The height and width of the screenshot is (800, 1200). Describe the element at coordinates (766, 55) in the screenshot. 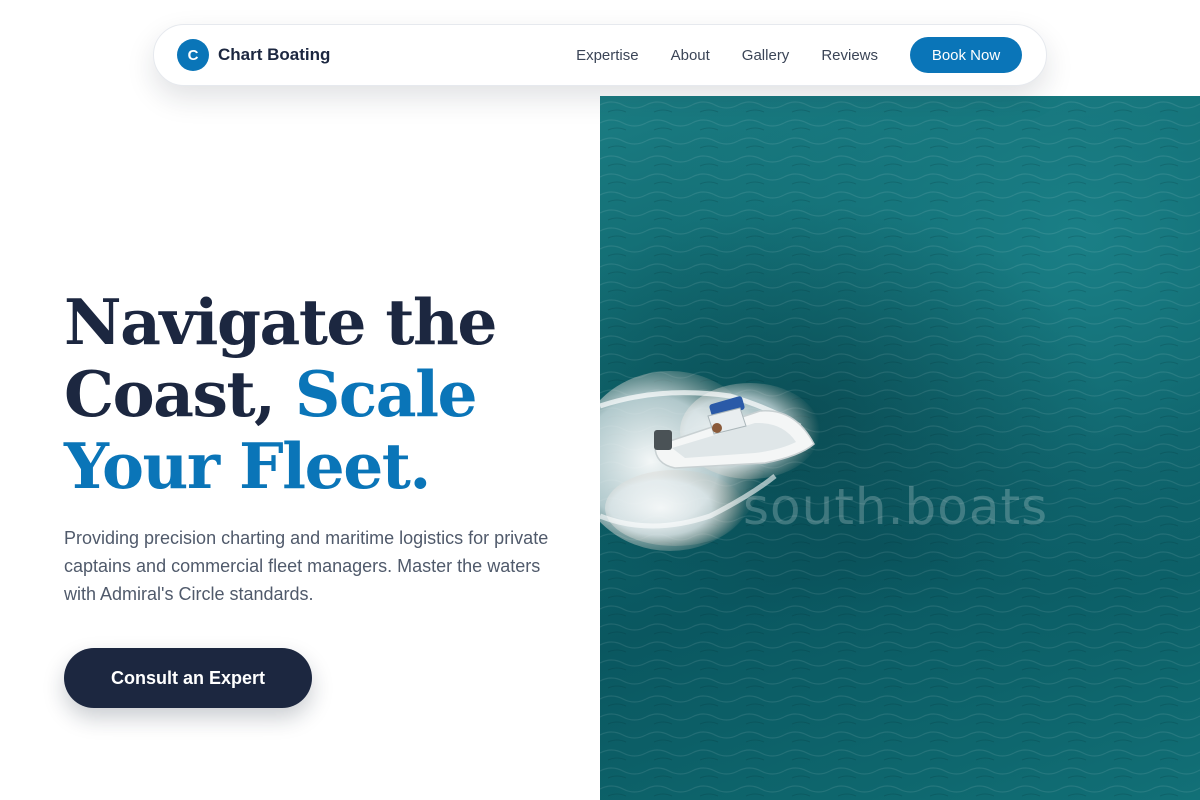

I see `nav-link-gallery: Gallery` at that location.